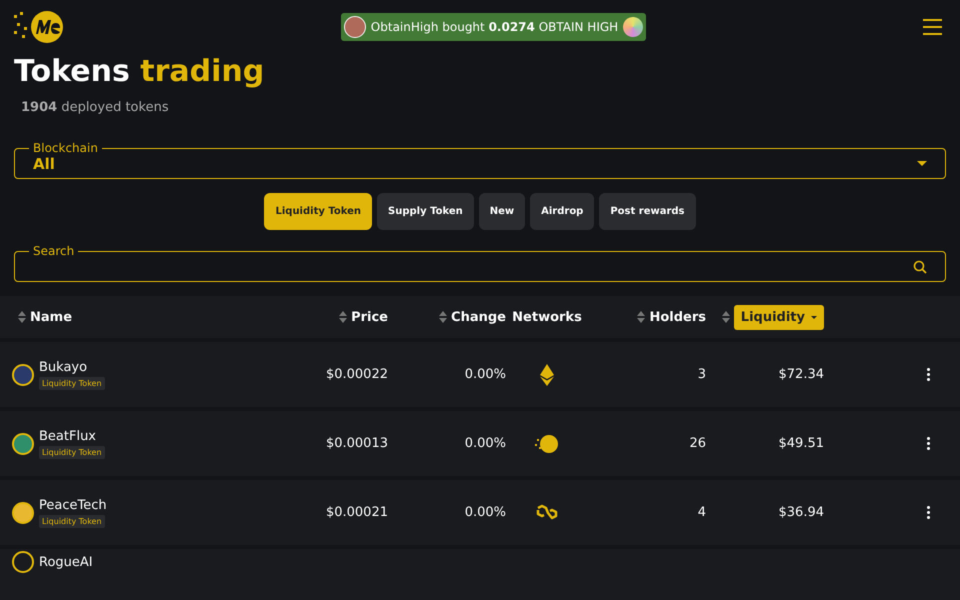 The width and height of the screenshot is (960, 600). Describe the element at coordinates (369, 317) in the screenshot. I see `column-header: Price` at that location.